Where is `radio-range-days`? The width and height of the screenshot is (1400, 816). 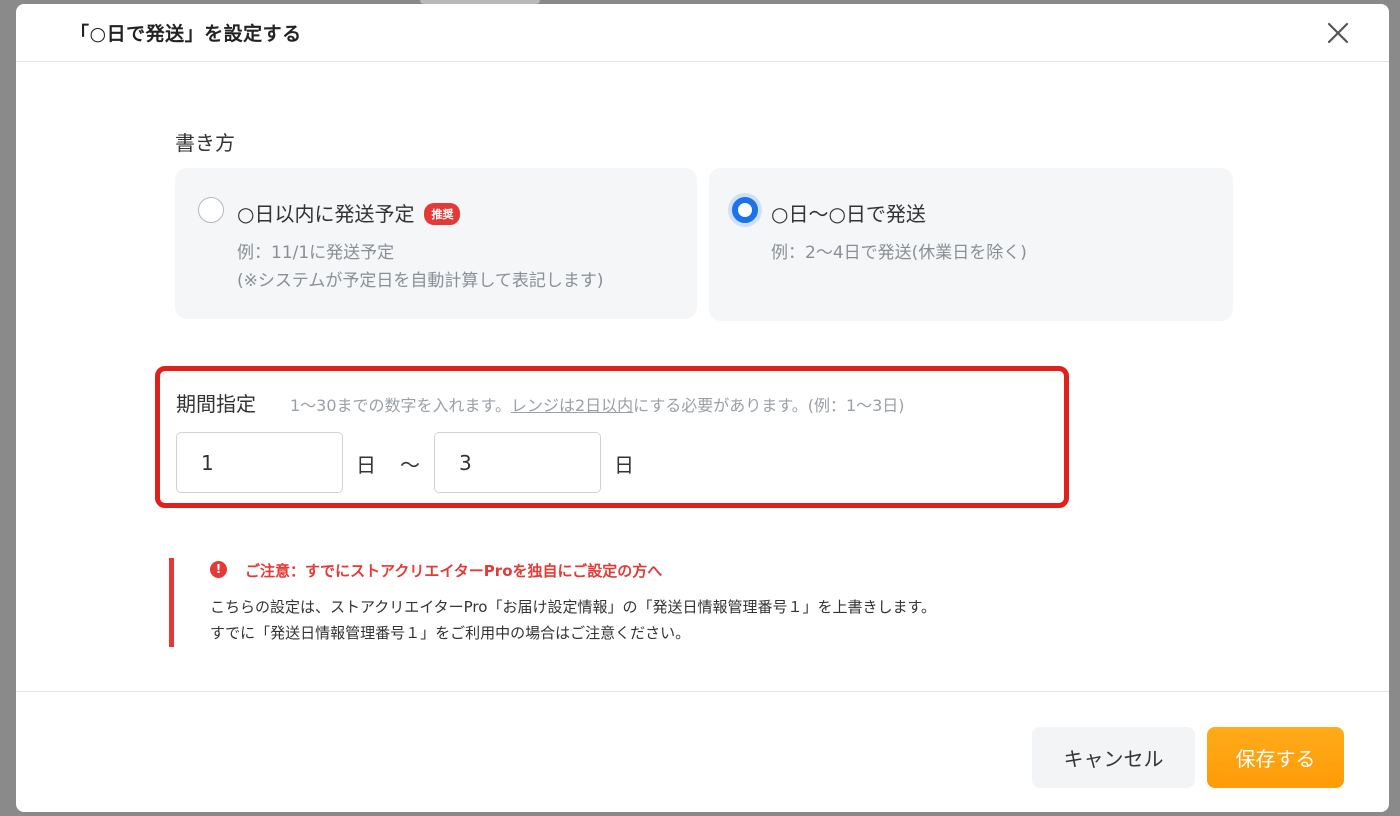
radio-range-days is located at coordinates (745, 210).